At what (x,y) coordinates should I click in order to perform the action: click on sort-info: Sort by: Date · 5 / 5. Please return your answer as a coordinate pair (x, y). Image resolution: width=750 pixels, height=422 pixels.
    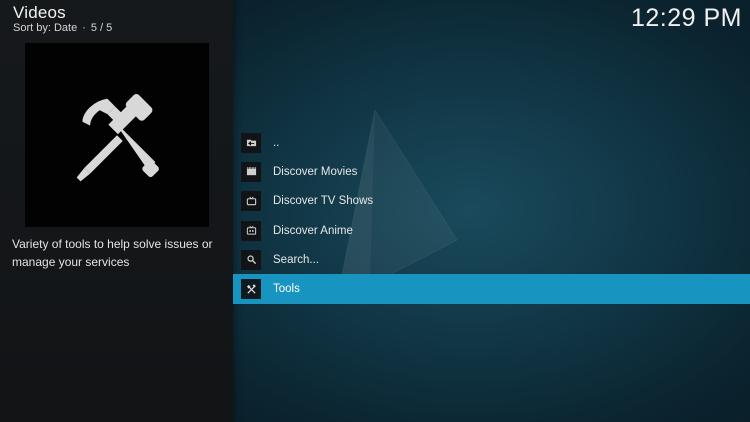
    Looking at the image, I should click on (62, 28).